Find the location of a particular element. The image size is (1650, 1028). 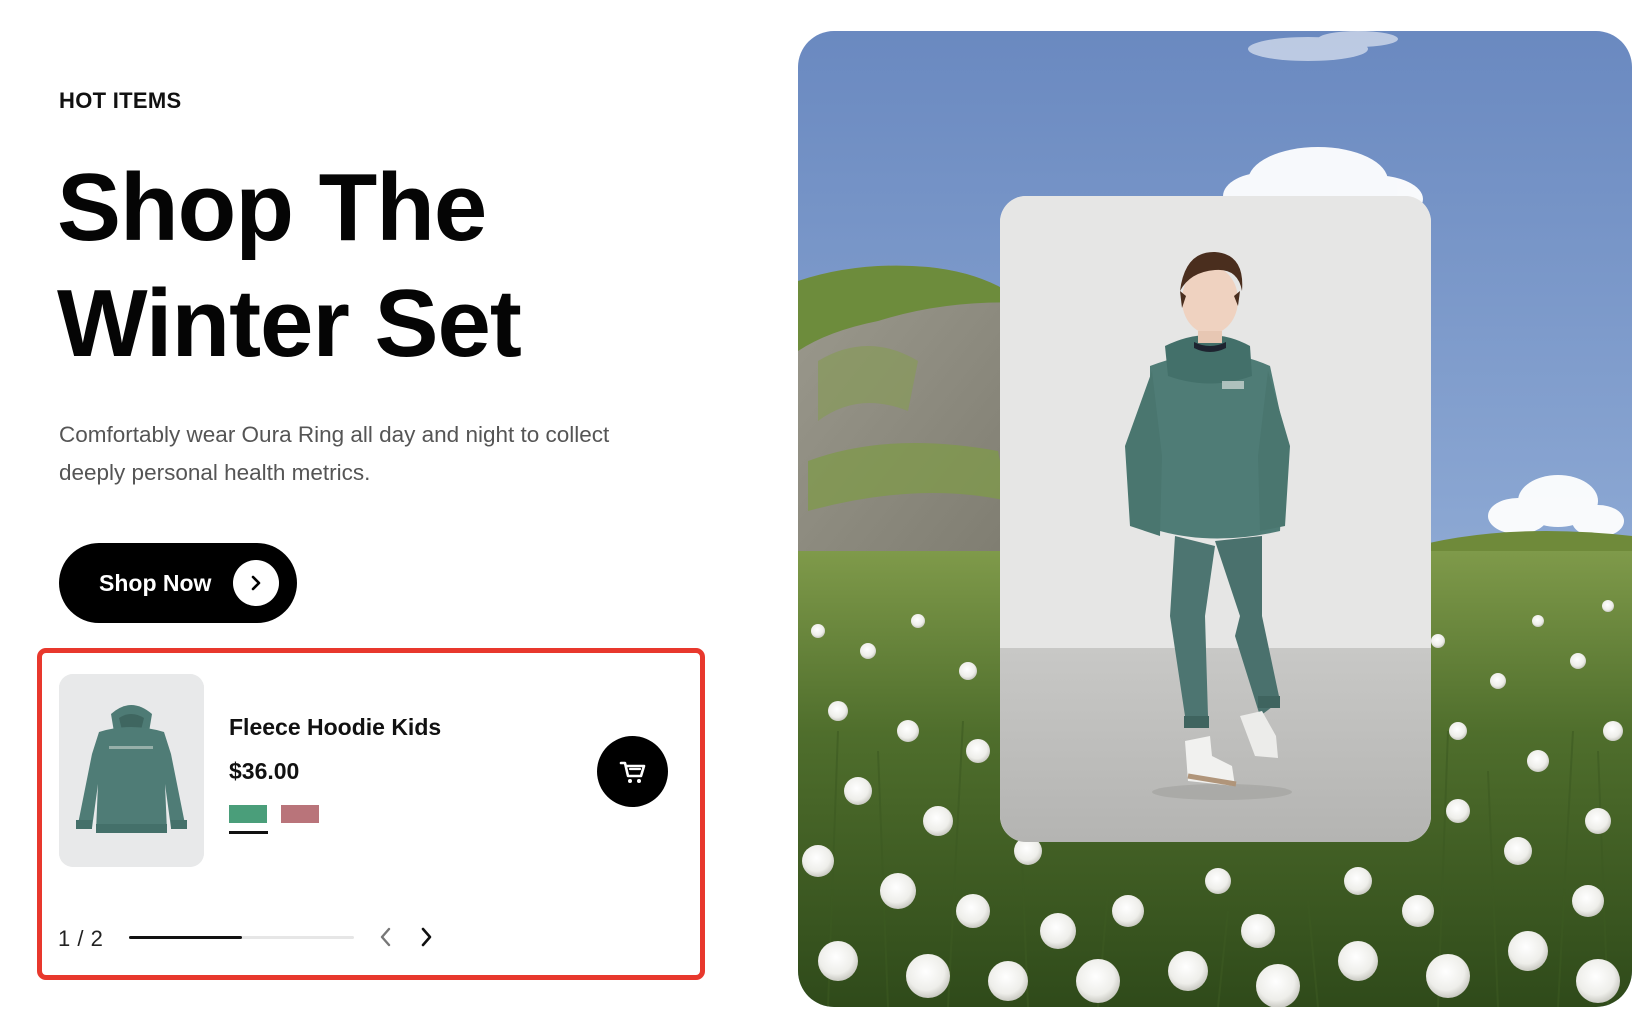

swatch-green is located at coordinates (248, 814).